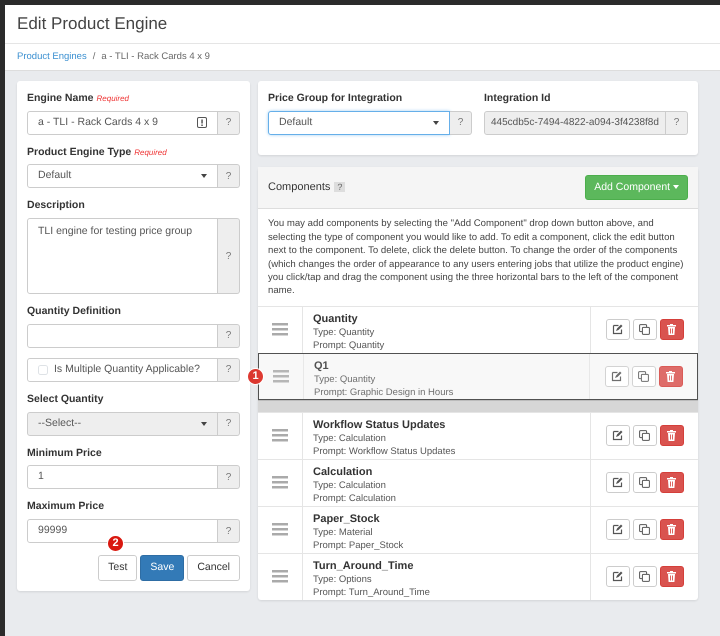 The image size is (720, 636). I want to click on component-prompt: Prompt: Quantity, so click(349, 346).